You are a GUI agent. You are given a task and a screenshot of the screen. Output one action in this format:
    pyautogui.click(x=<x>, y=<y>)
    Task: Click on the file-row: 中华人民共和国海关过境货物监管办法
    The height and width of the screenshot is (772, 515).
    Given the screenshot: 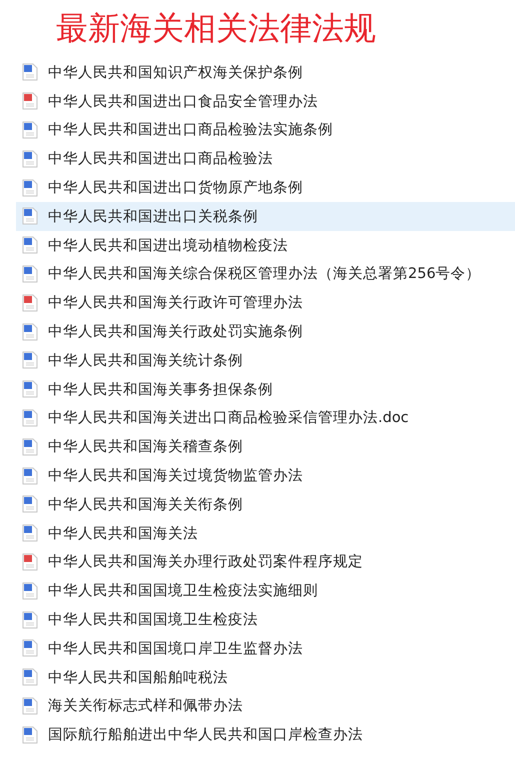 What is the action you would take?
    pyautogui.click(x=265, y=475)
    